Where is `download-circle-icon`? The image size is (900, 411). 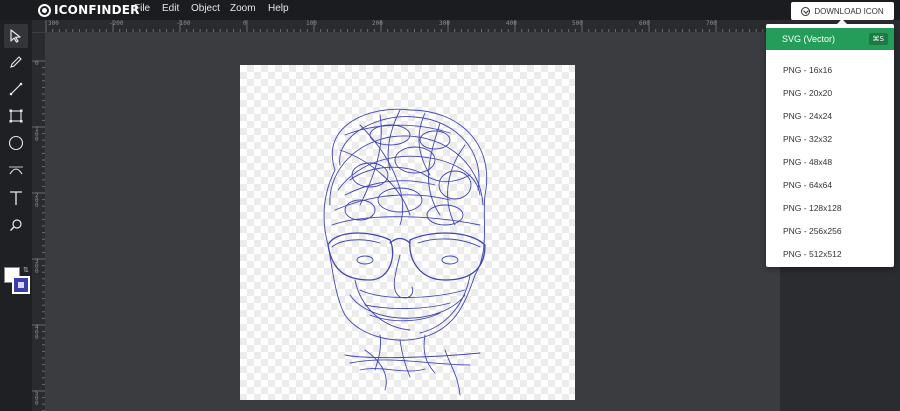 download-circle-icon is located at coordinates (806, 11).